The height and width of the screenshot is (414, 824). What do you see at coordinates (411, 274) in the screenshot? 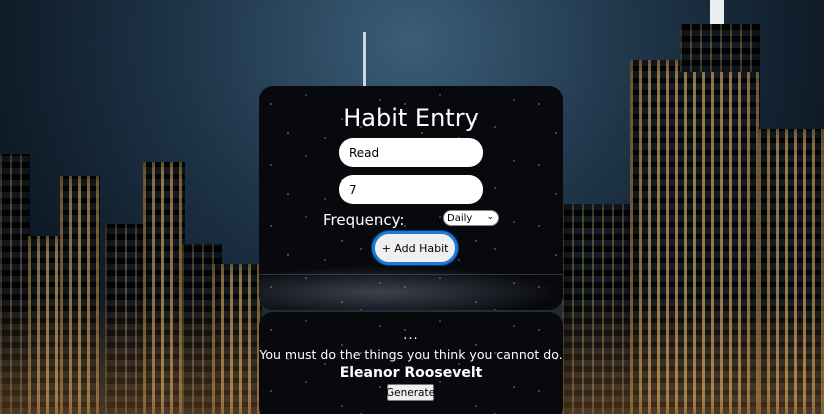
I see `divider` at bounding box center [411, 274].